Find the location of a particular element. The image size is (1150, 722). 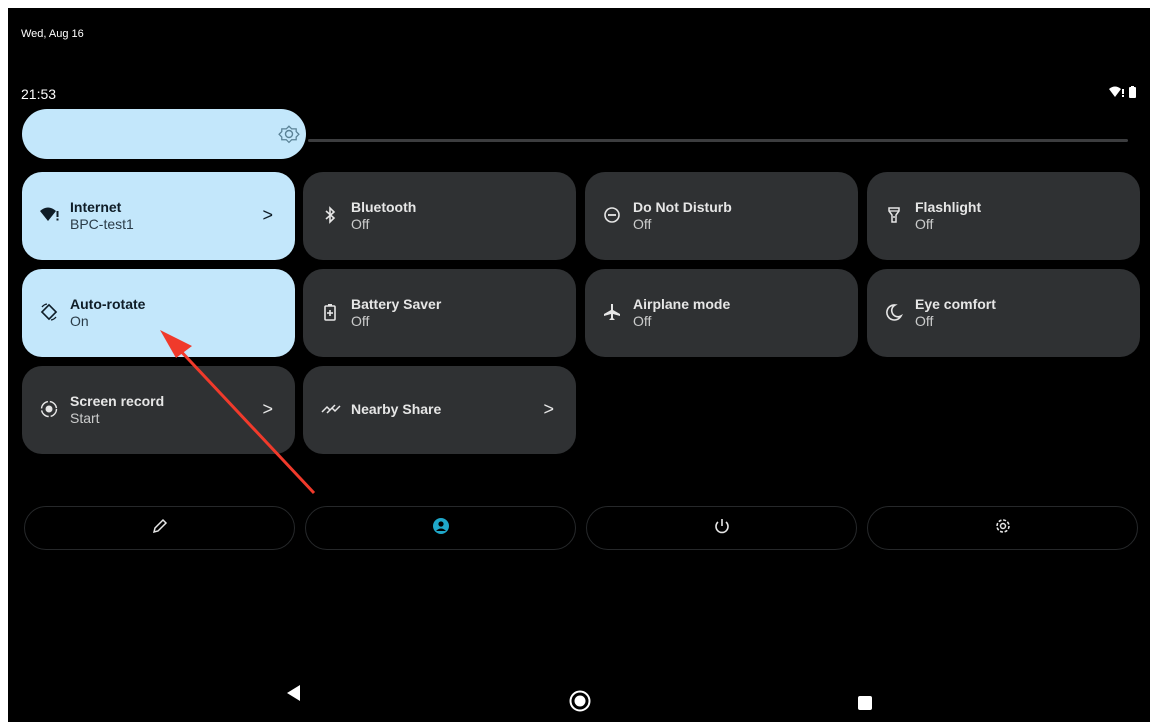

tile-label: Auto-rotate is located at coordinates (108, 304).